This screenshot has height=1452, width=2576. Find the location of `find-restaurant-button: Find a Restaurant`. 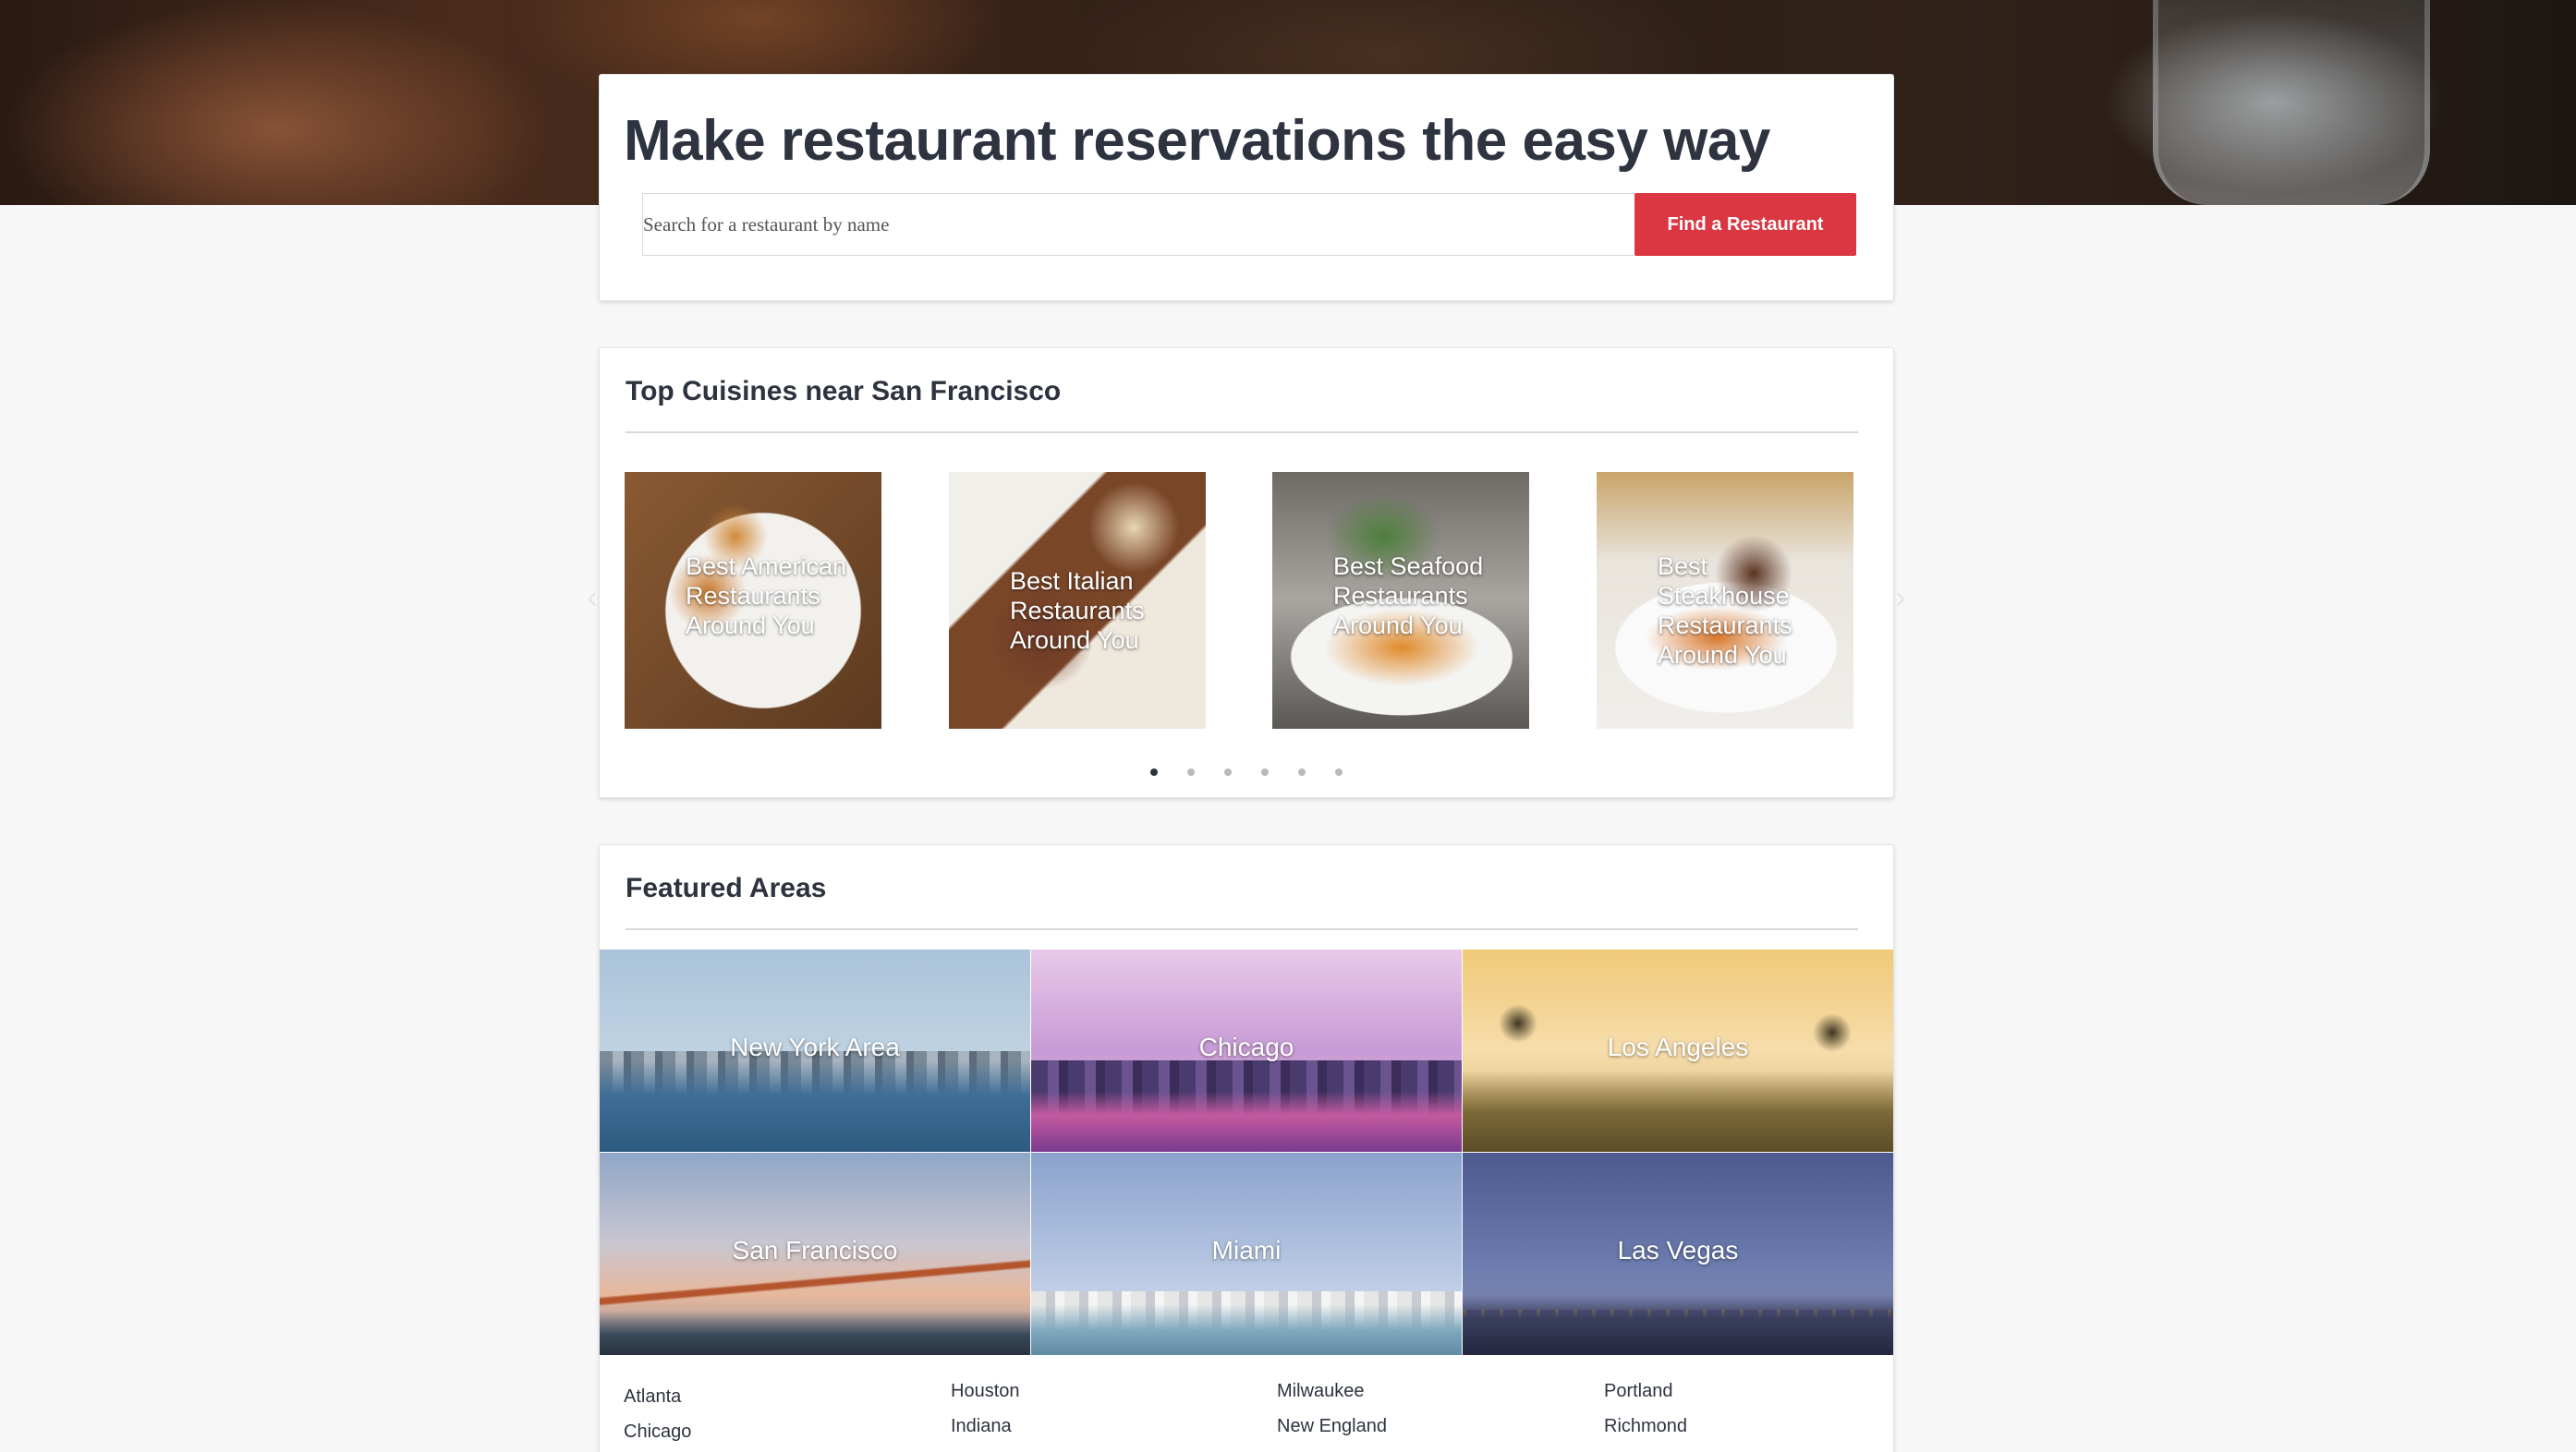

find-restaurant-button: Find a Restaurant is located at coordinates (1745, 224).